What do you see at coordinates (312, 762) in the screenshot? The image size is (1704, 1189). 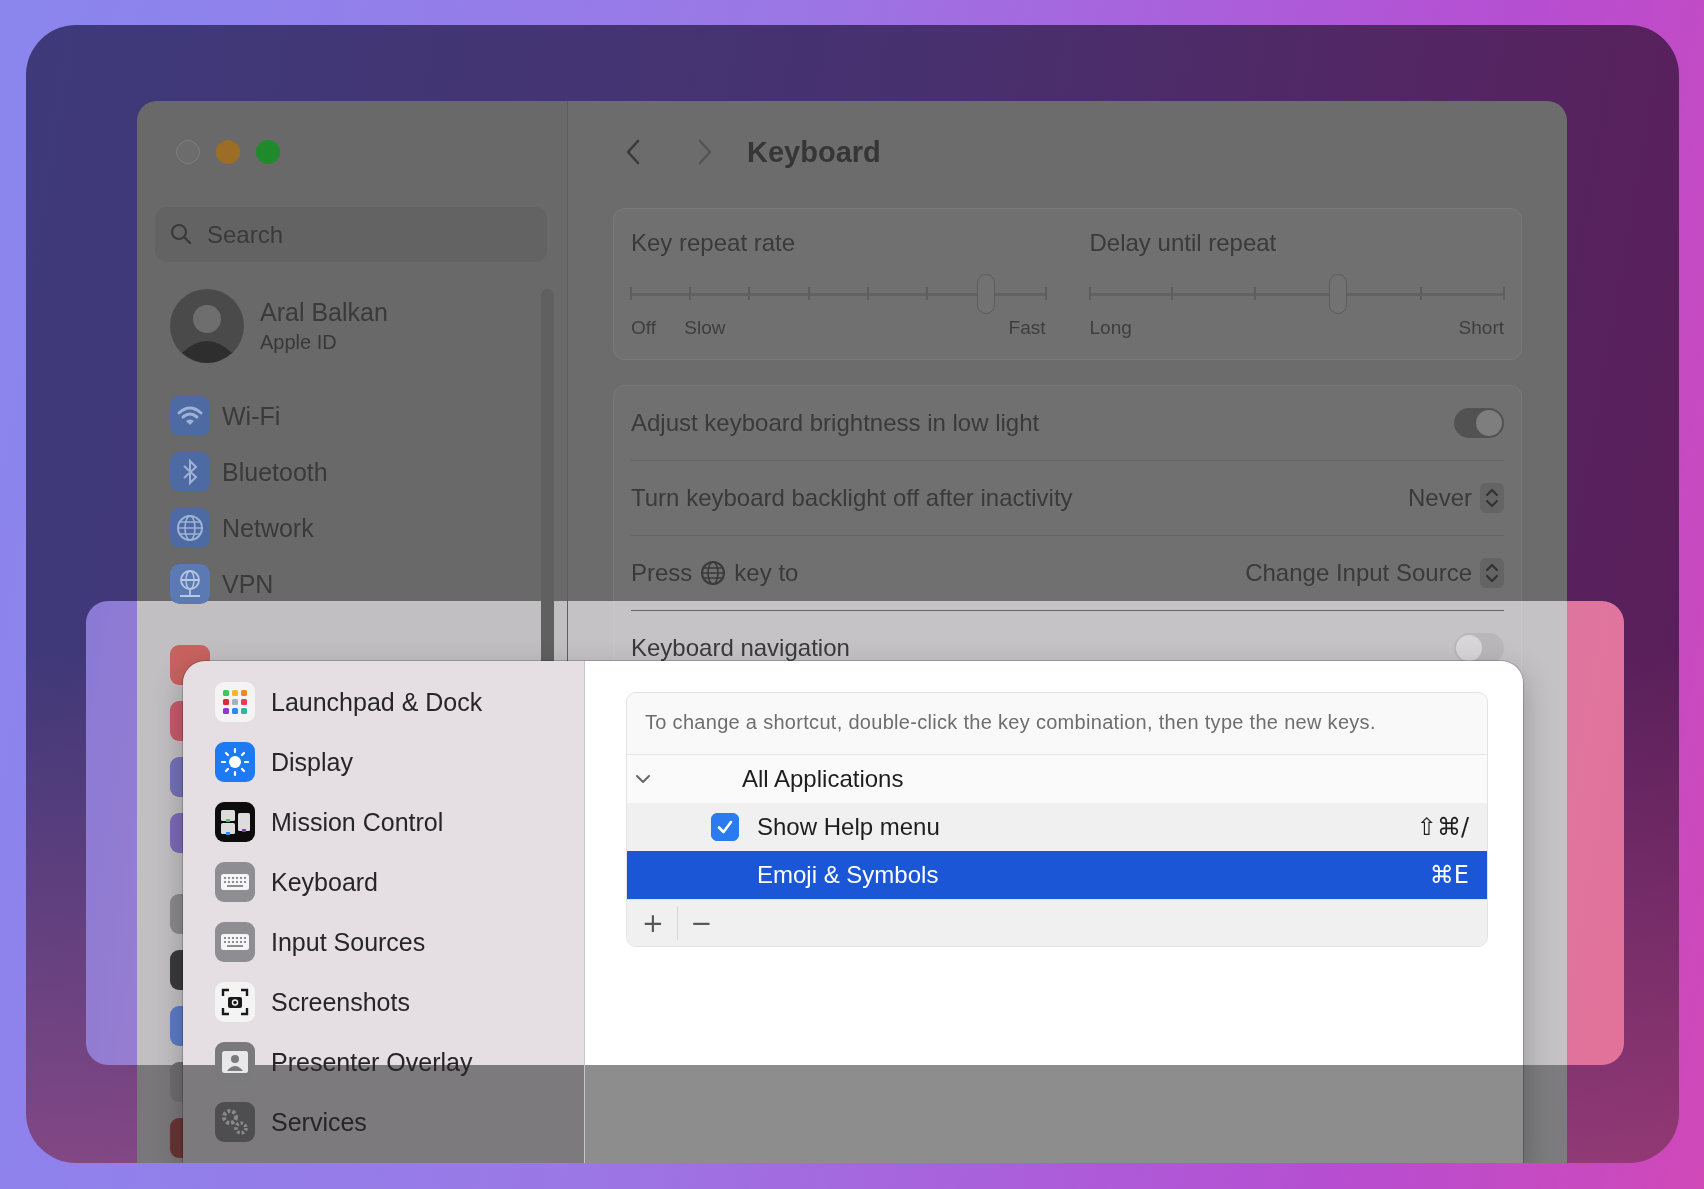 I see `category-item: Display` at bounding box center [312, 762].